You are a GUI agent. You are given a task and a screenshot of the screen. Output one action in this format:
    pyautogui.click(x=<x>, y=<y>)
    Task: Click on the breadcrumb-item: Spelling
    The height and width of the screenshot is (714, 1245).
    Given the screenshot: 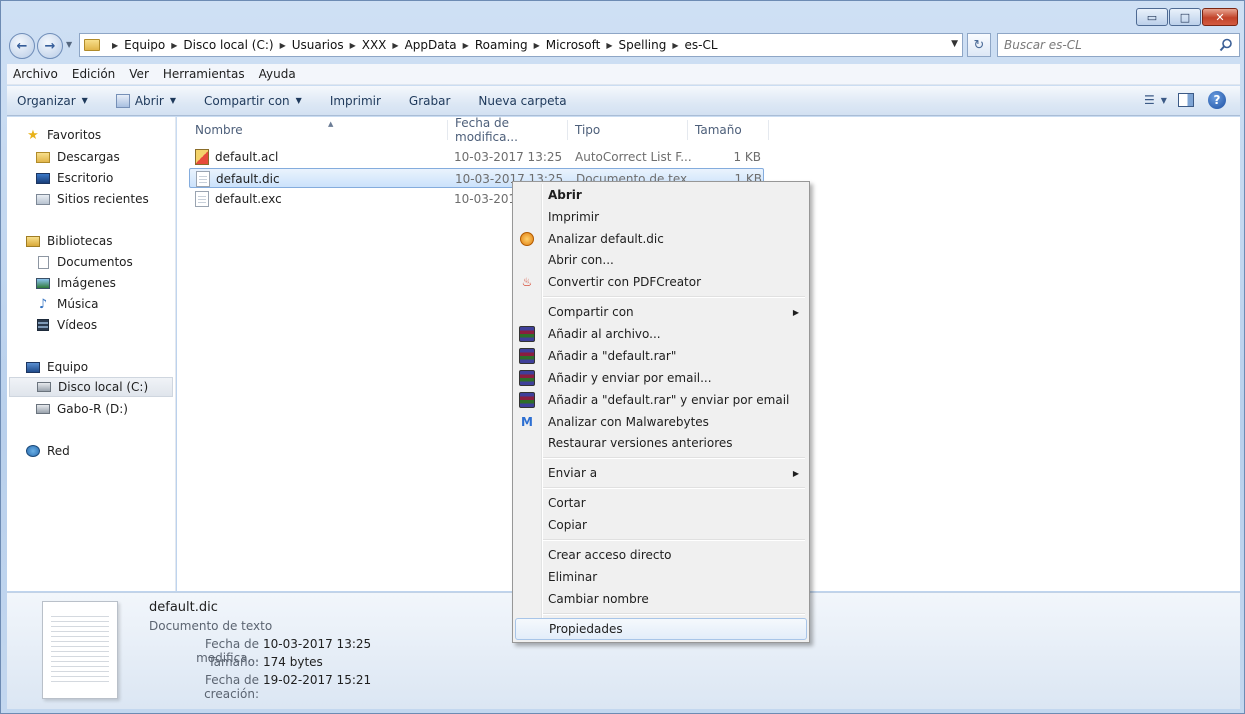 What is the action you would take?
    pyautogui.click(x=643, y=45)
    